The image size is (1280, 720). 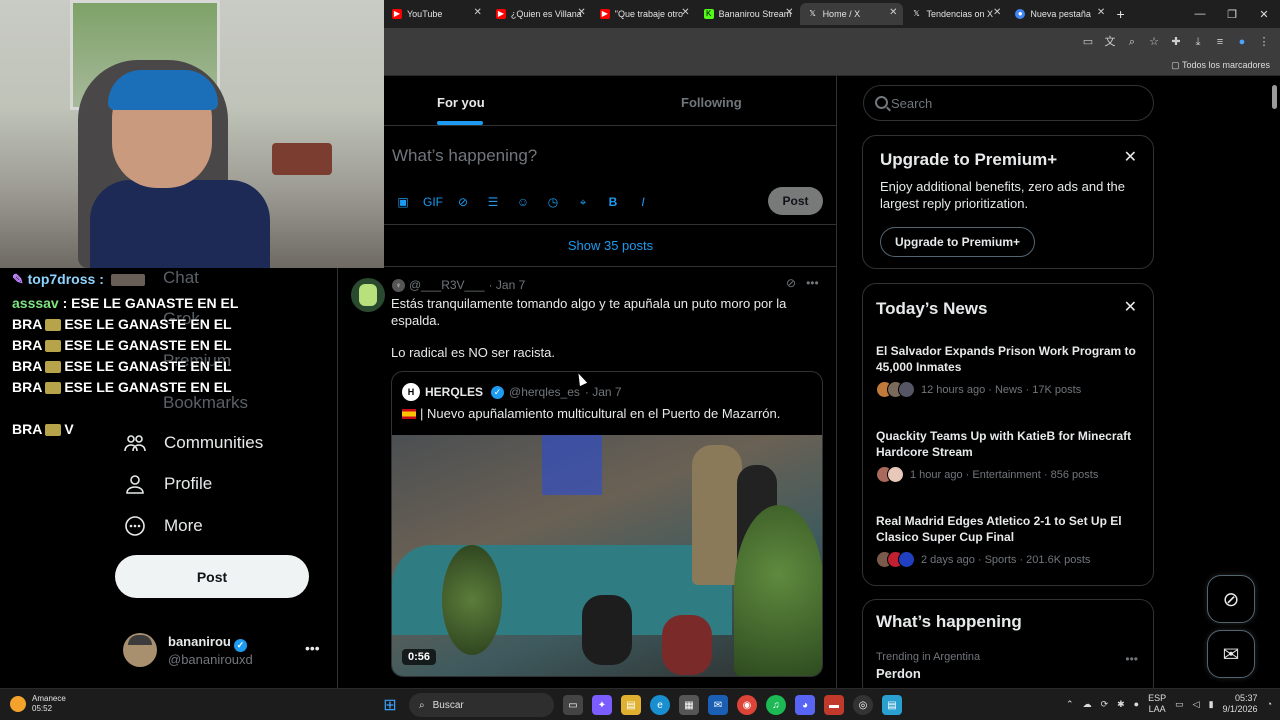 I want to click on browser-tab-youtube: ▶ YouTube ✕, so click(x=436, y=14).